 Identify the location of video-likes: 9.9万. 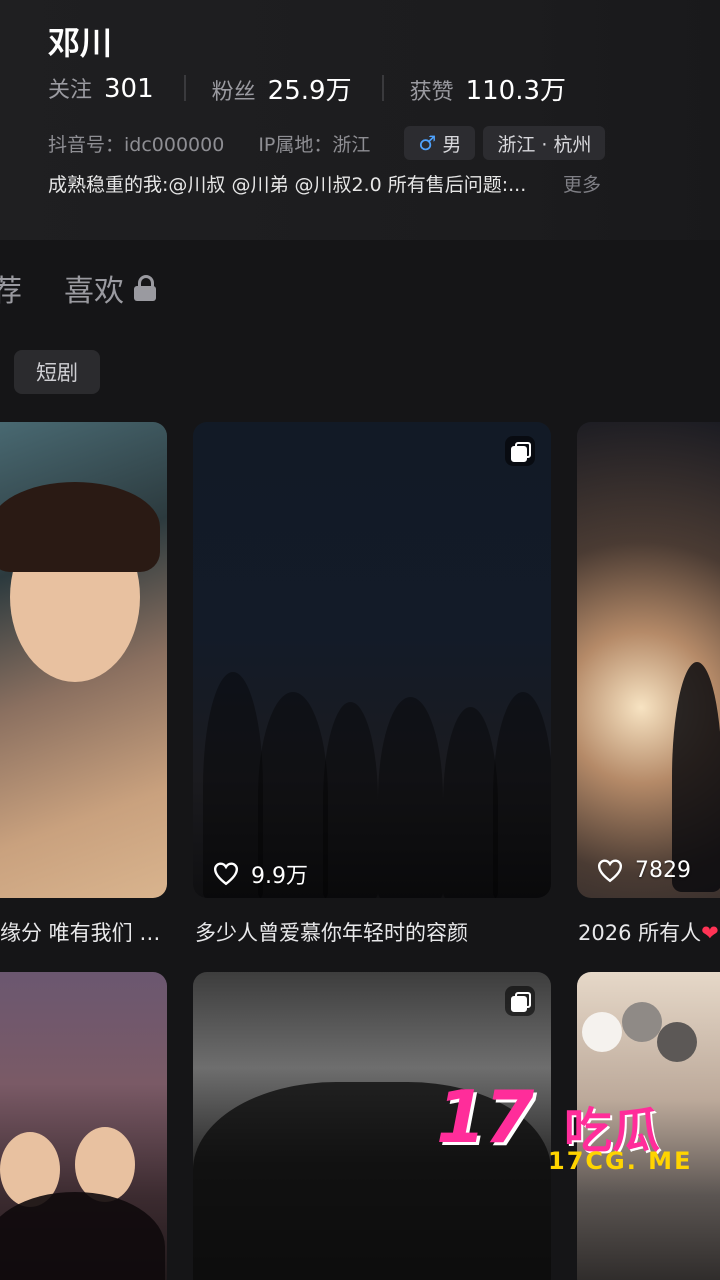
(260, 874).